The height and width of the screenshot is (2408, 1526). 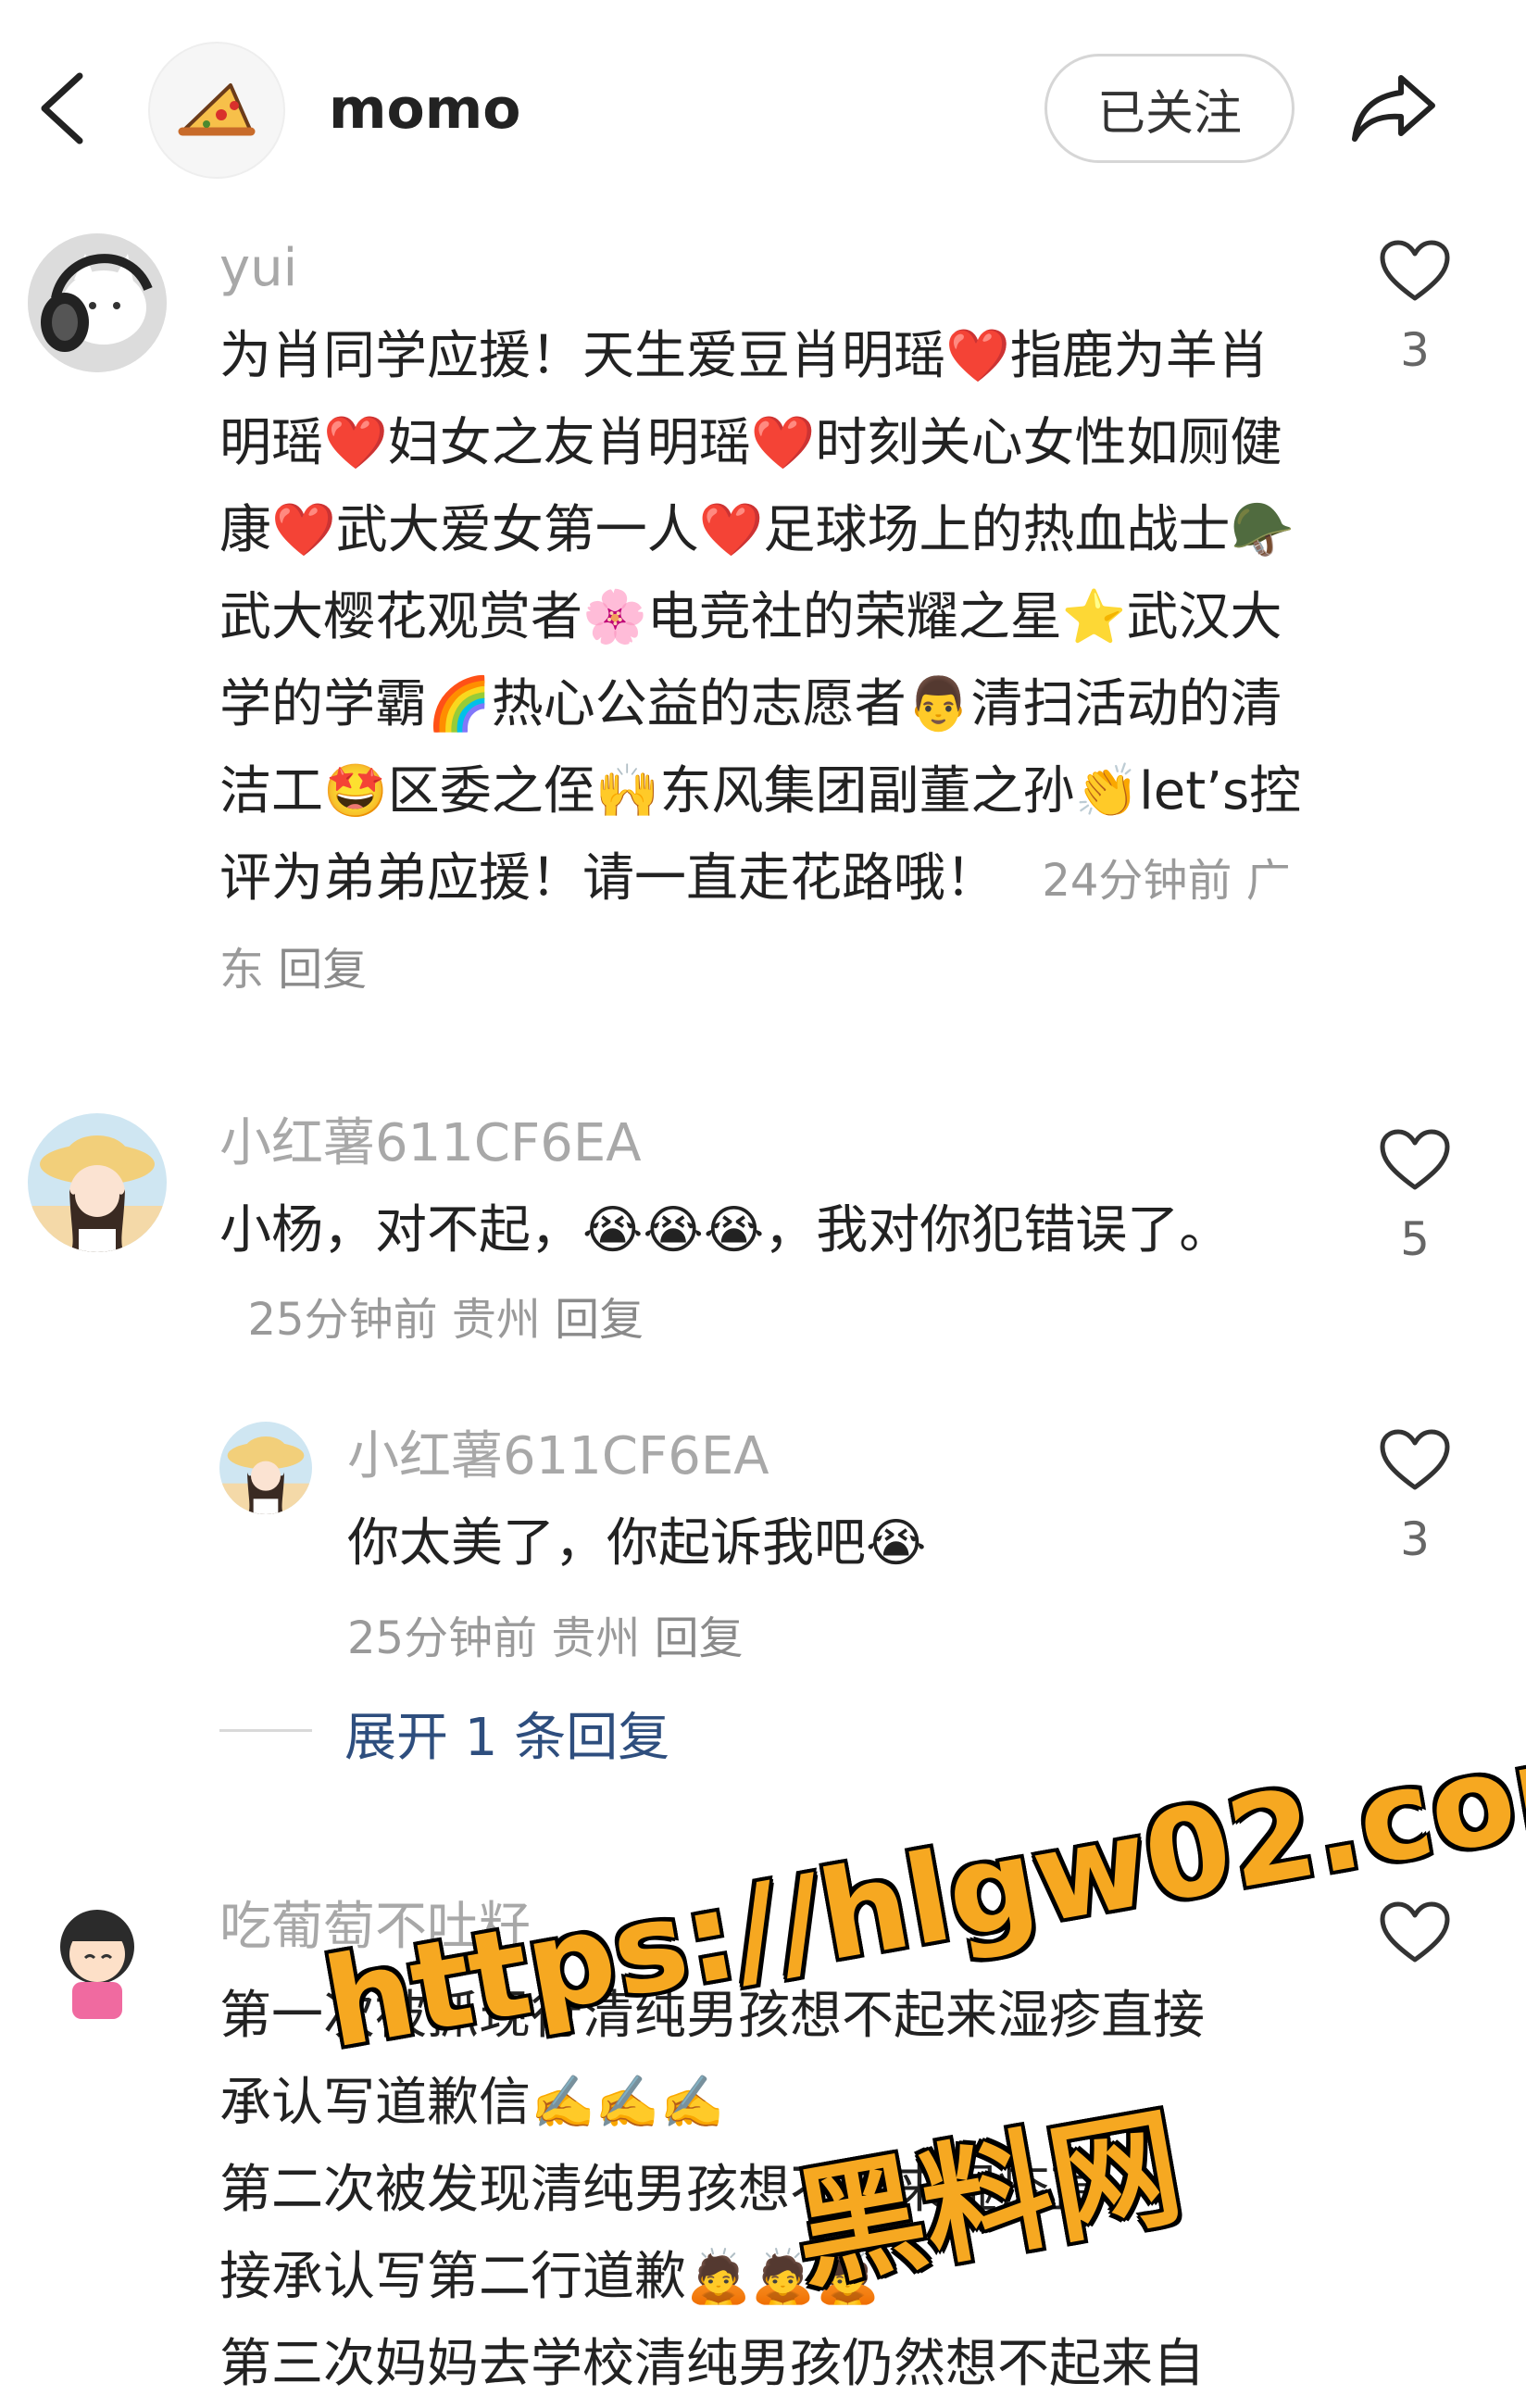 I want to click on comment-text: 小杨，对不起，😭😭😭，我对你犯错误了。, so click(x=725, y=1230).